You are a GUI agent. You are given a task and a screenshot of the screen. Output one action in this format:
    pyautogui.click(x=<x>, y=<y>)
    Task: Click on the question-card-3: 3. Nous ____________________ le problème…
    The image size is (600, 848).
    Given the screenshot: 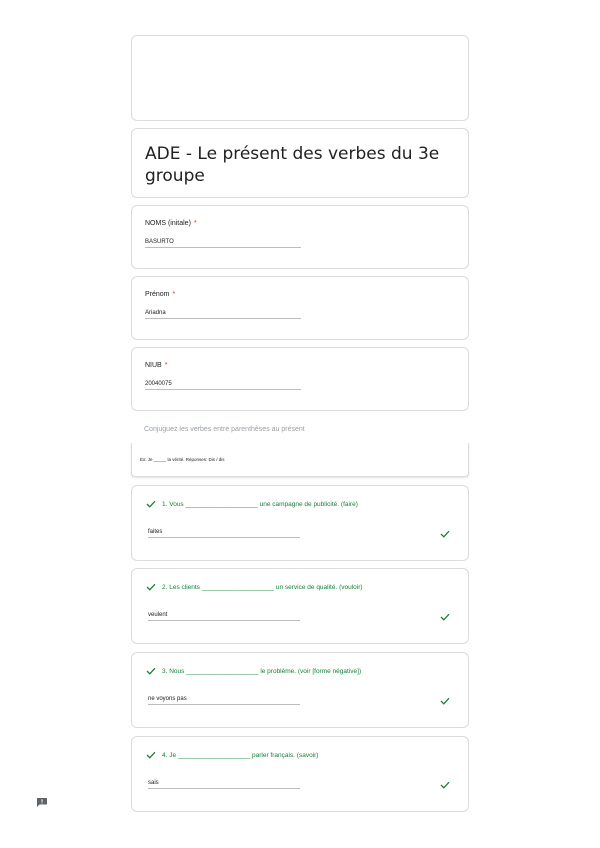 What is the action you would take?
    pyautogui.click(x=300, y=690)
    